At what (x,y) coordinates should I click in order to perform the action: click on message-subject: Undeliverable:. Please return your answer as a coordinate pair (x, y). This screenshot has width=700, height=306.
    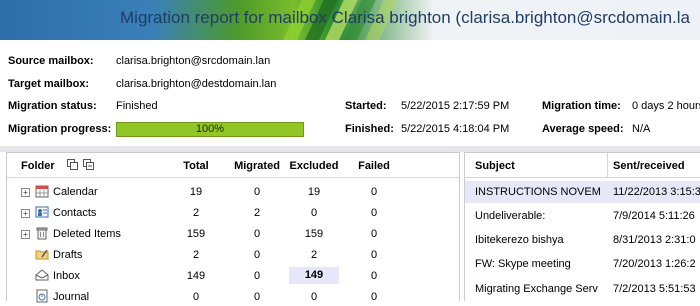
    Looking at the image, I should click on (542, 216).